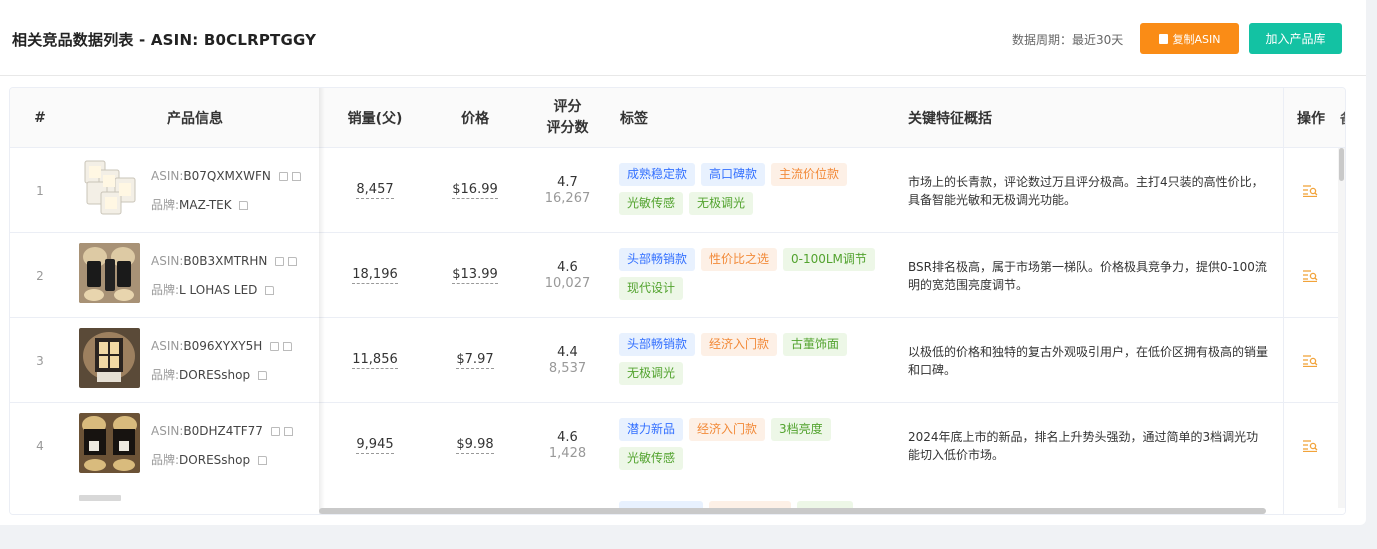 This screenshot has height=549, width=1377. I want to click on asin-value: B096XYXY5H, so click(222, 346).